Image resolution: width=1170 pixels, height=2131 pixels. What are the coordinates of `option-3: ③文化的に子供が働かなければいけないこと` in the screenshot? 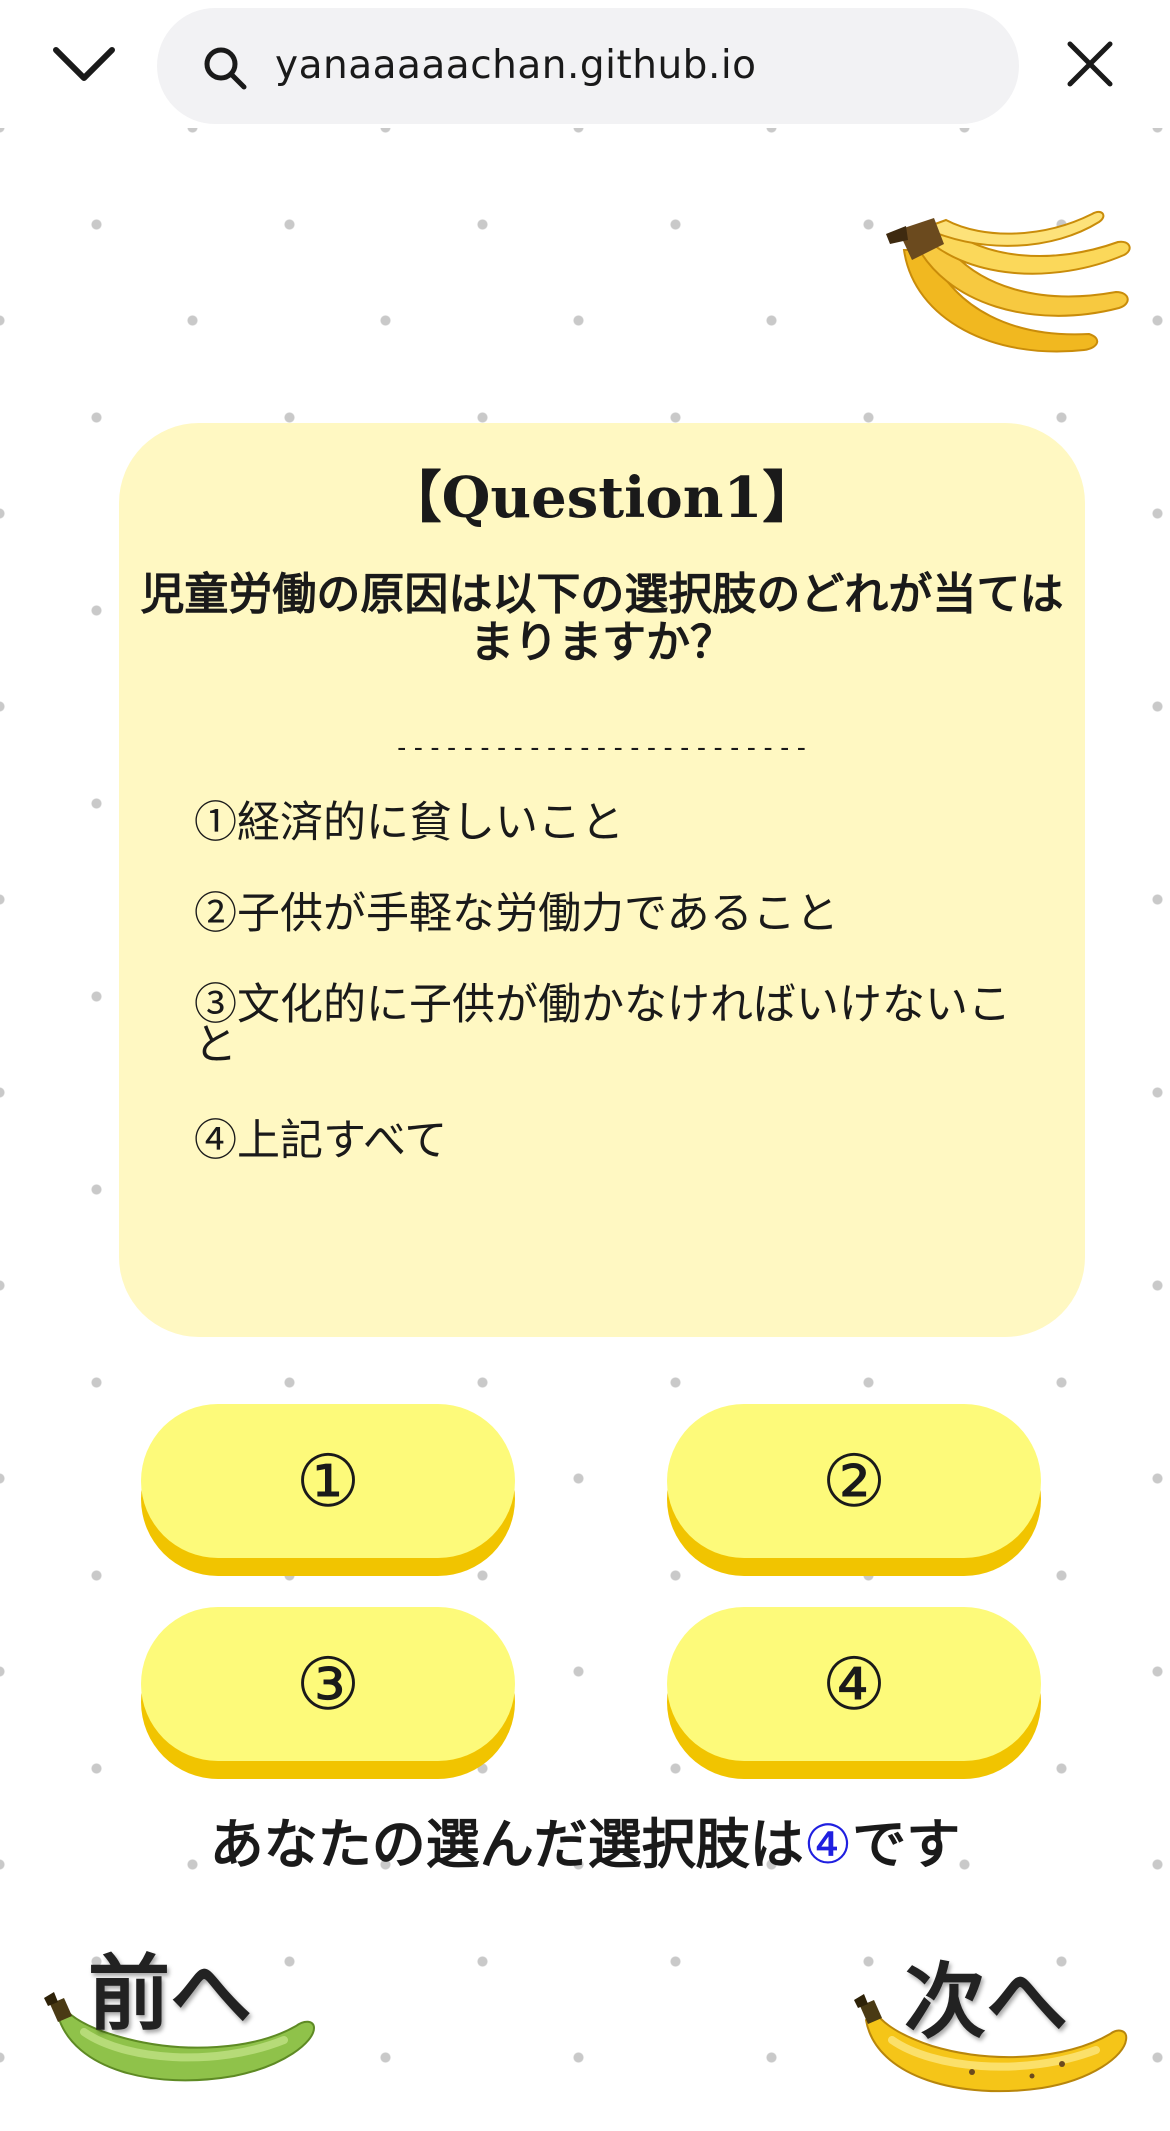 It's located at (602, 1025).